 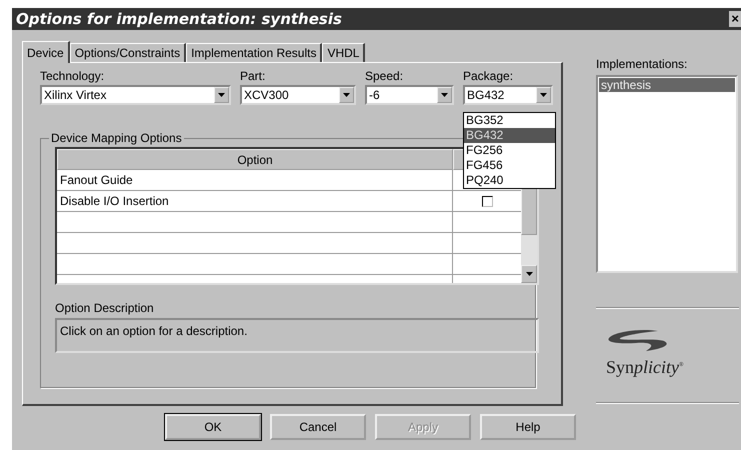 What do you see at coordinates (179, 19) in the screenshot?
I see `window-title: Options for implementation: synthesis` at bounding box center [179, 19].